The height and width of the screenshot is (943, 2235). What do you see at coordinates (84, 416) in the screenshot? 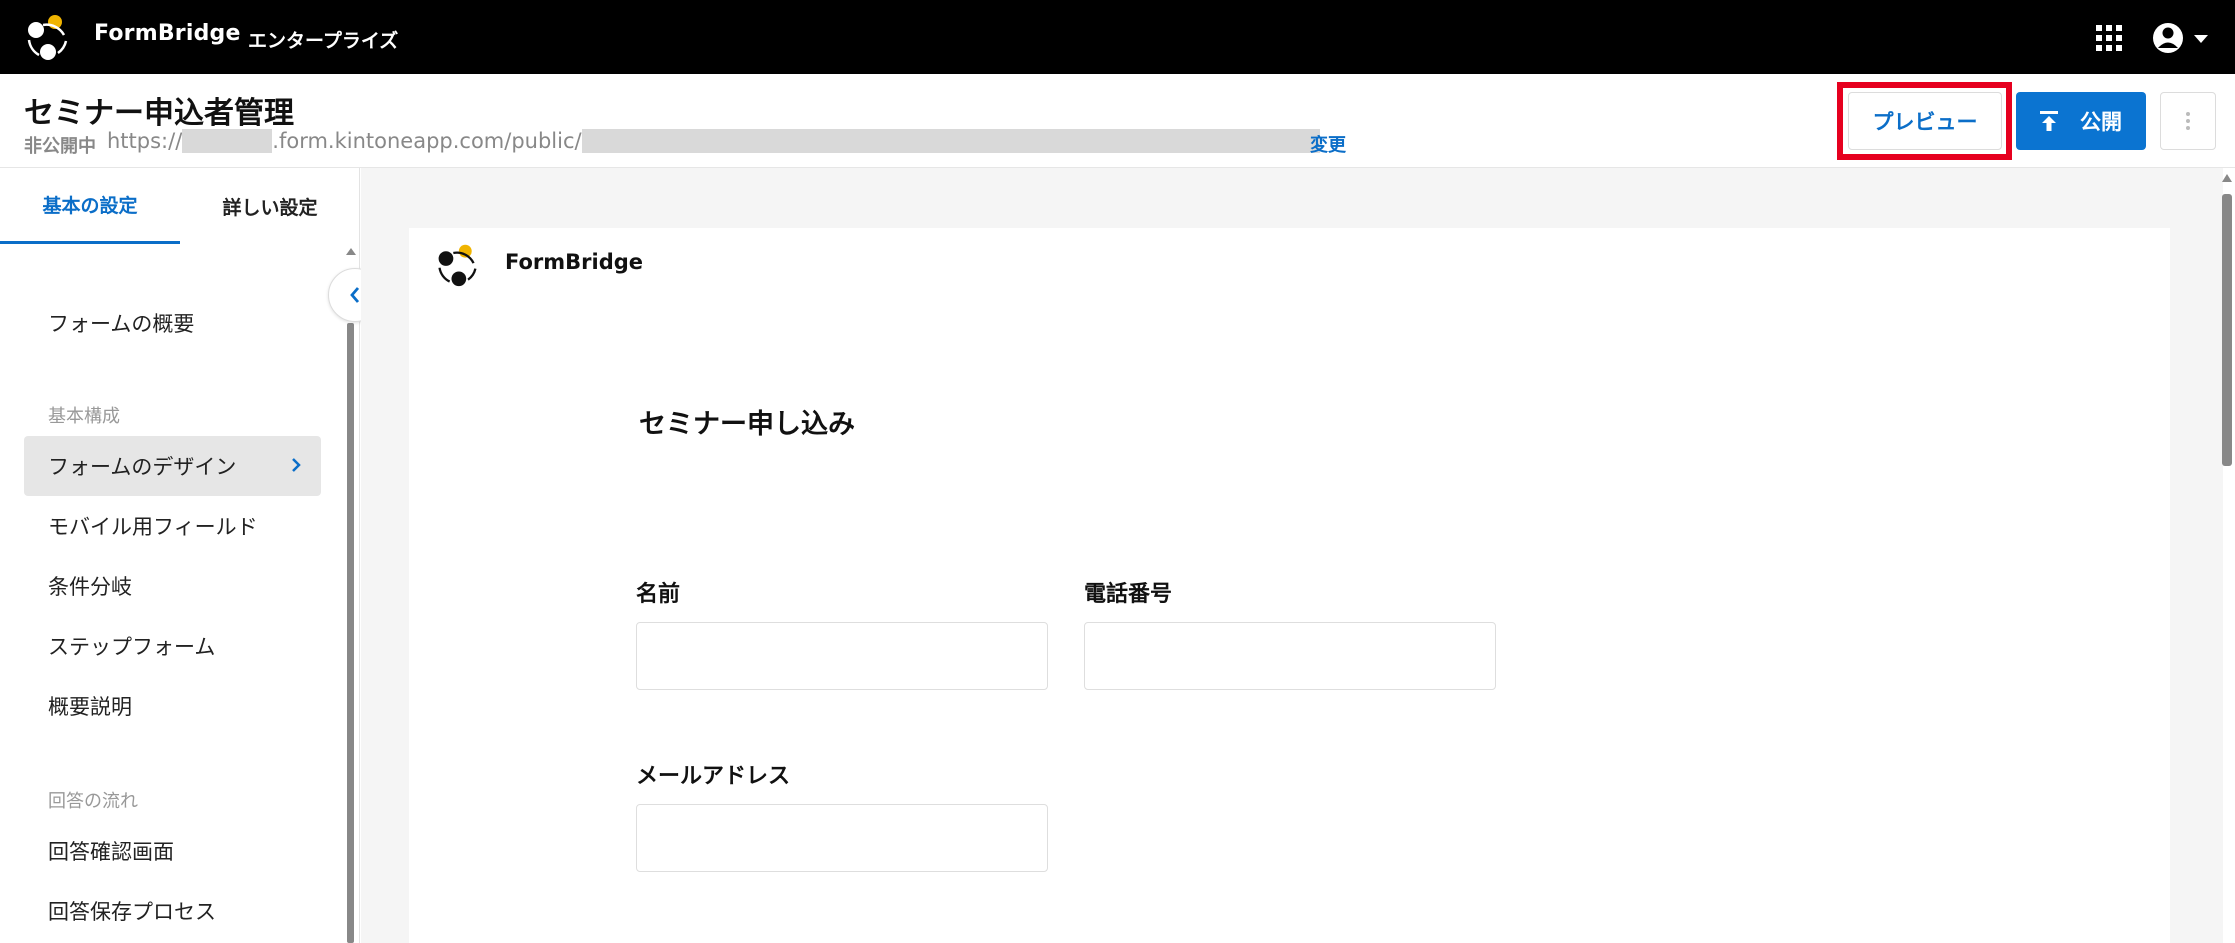
I see `section-basic-heading: 基本構成` at bounding box center [84, 416].